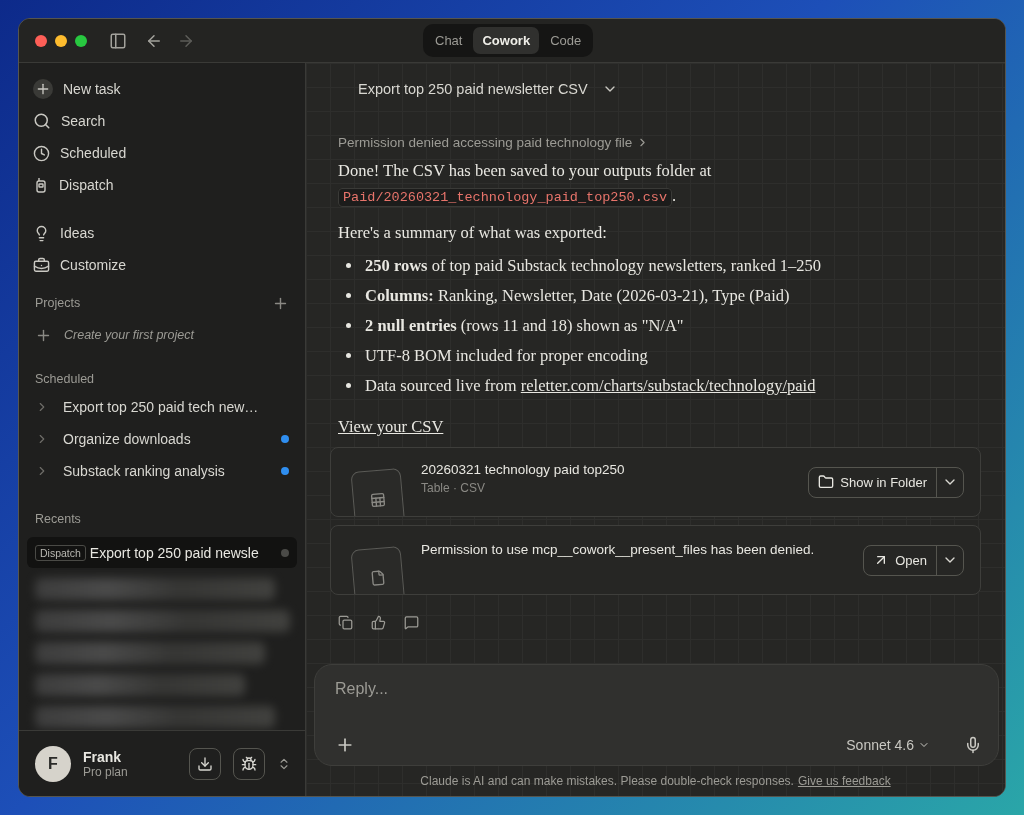  What do you see at coordinates (973, 745) in the screenshot?
I see `microphone-icon` at bounding box center [973, 745].